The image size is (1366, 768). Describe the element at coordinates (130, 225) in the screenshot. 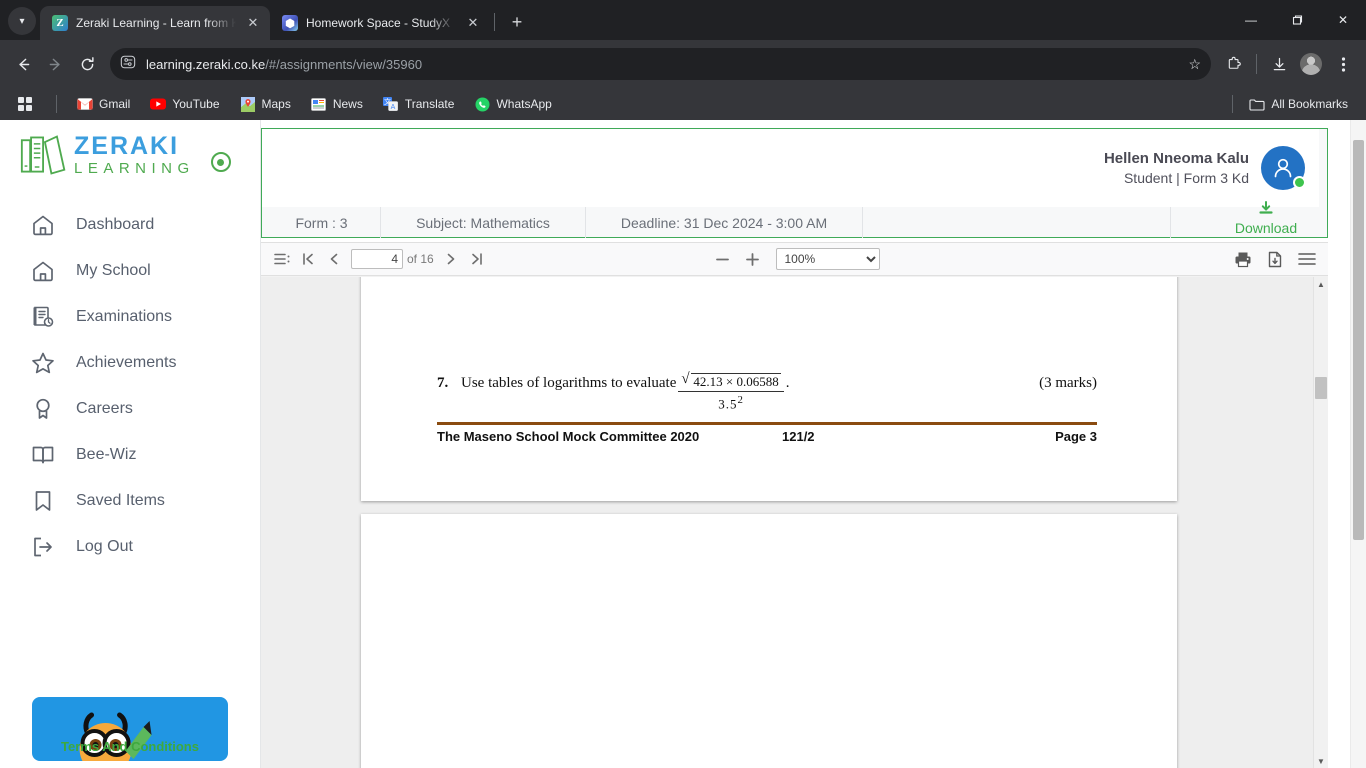

I see `sidebar-item-dashboard: Dashboard` at that location.